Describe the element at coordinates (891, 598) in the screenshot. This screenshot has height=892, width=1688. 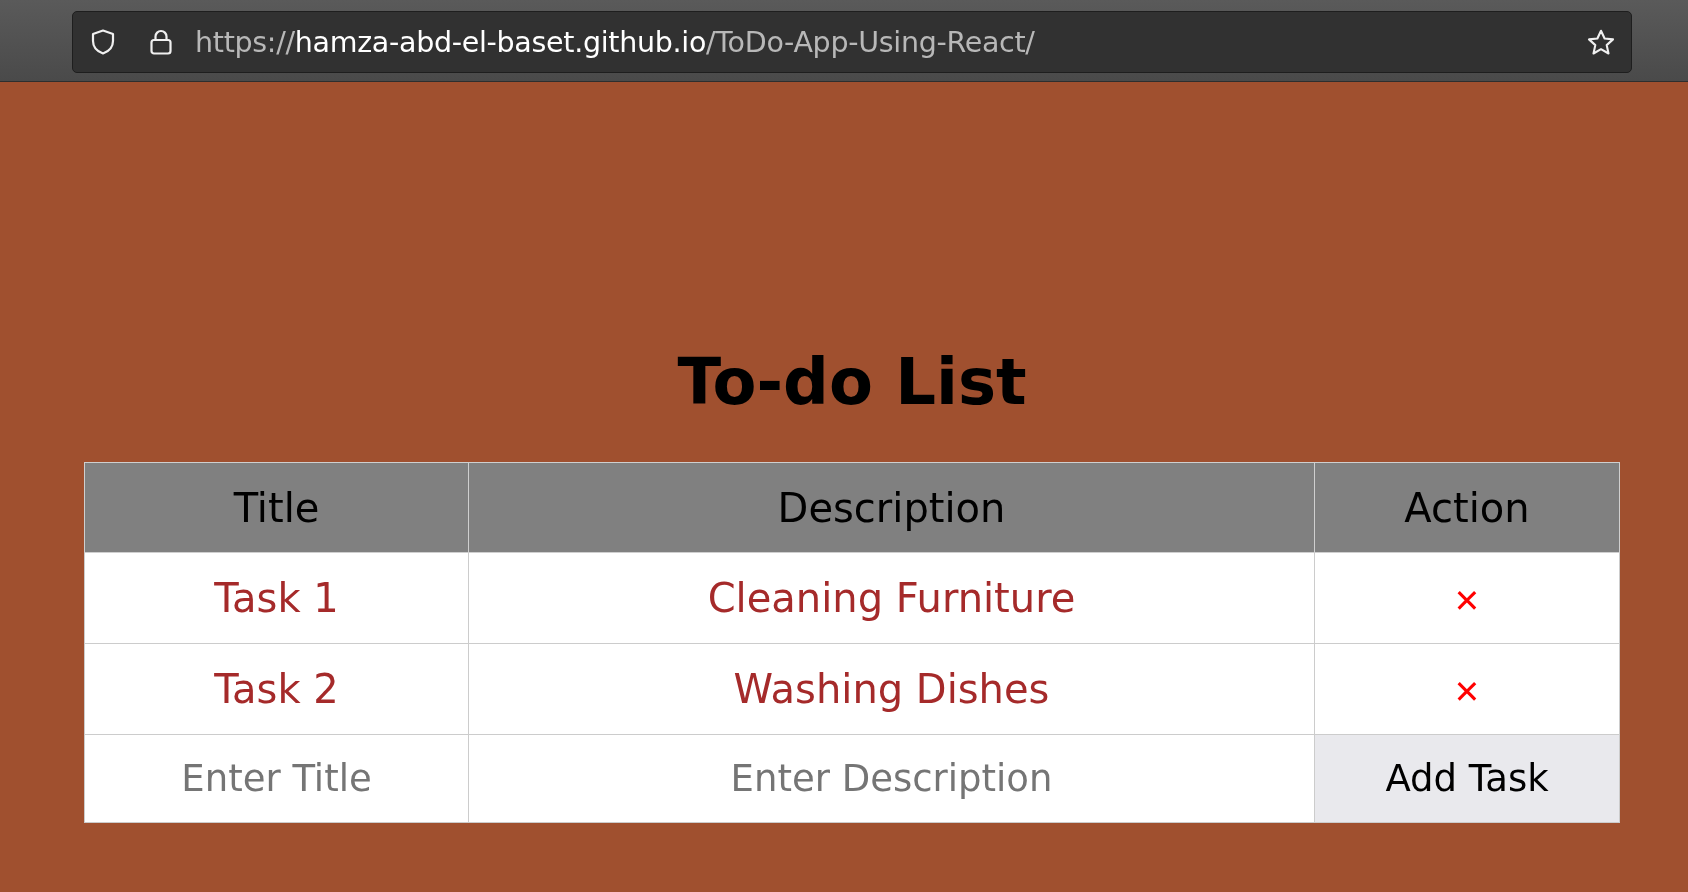
I see `table-cell: Cleaning Furniture` at that location.